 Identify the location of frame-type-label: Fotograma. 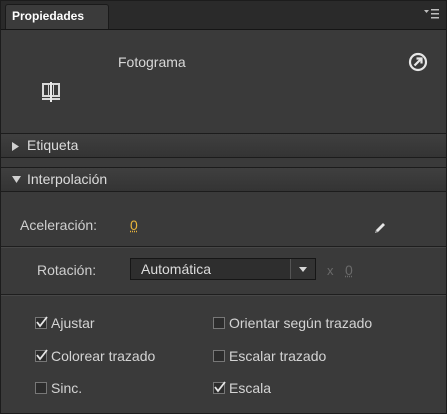
(152, 62).